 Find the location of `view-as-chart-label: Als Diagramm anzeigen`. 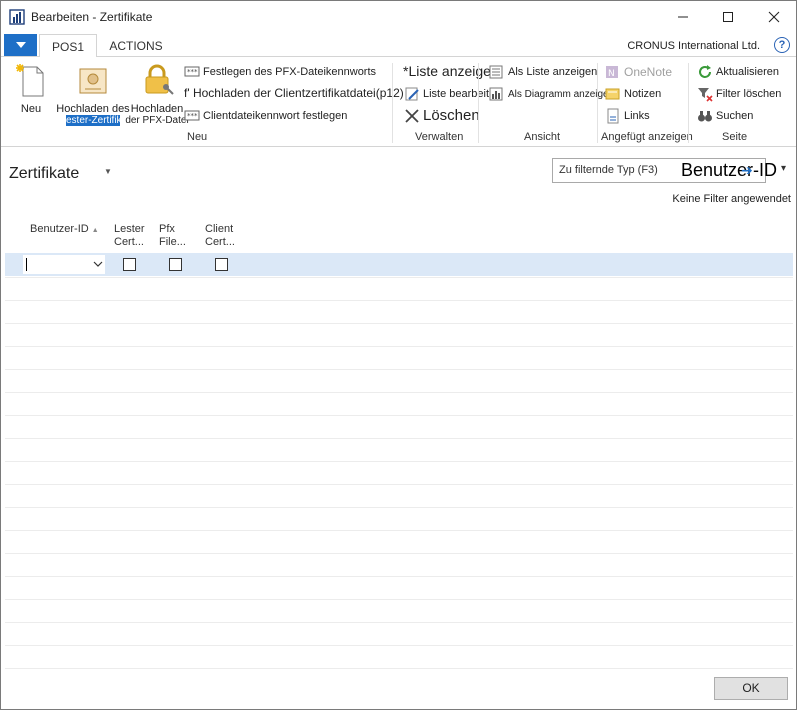

view-as-chart-label: Als Diagramm anzeigen is located at coordinates (561, 94).